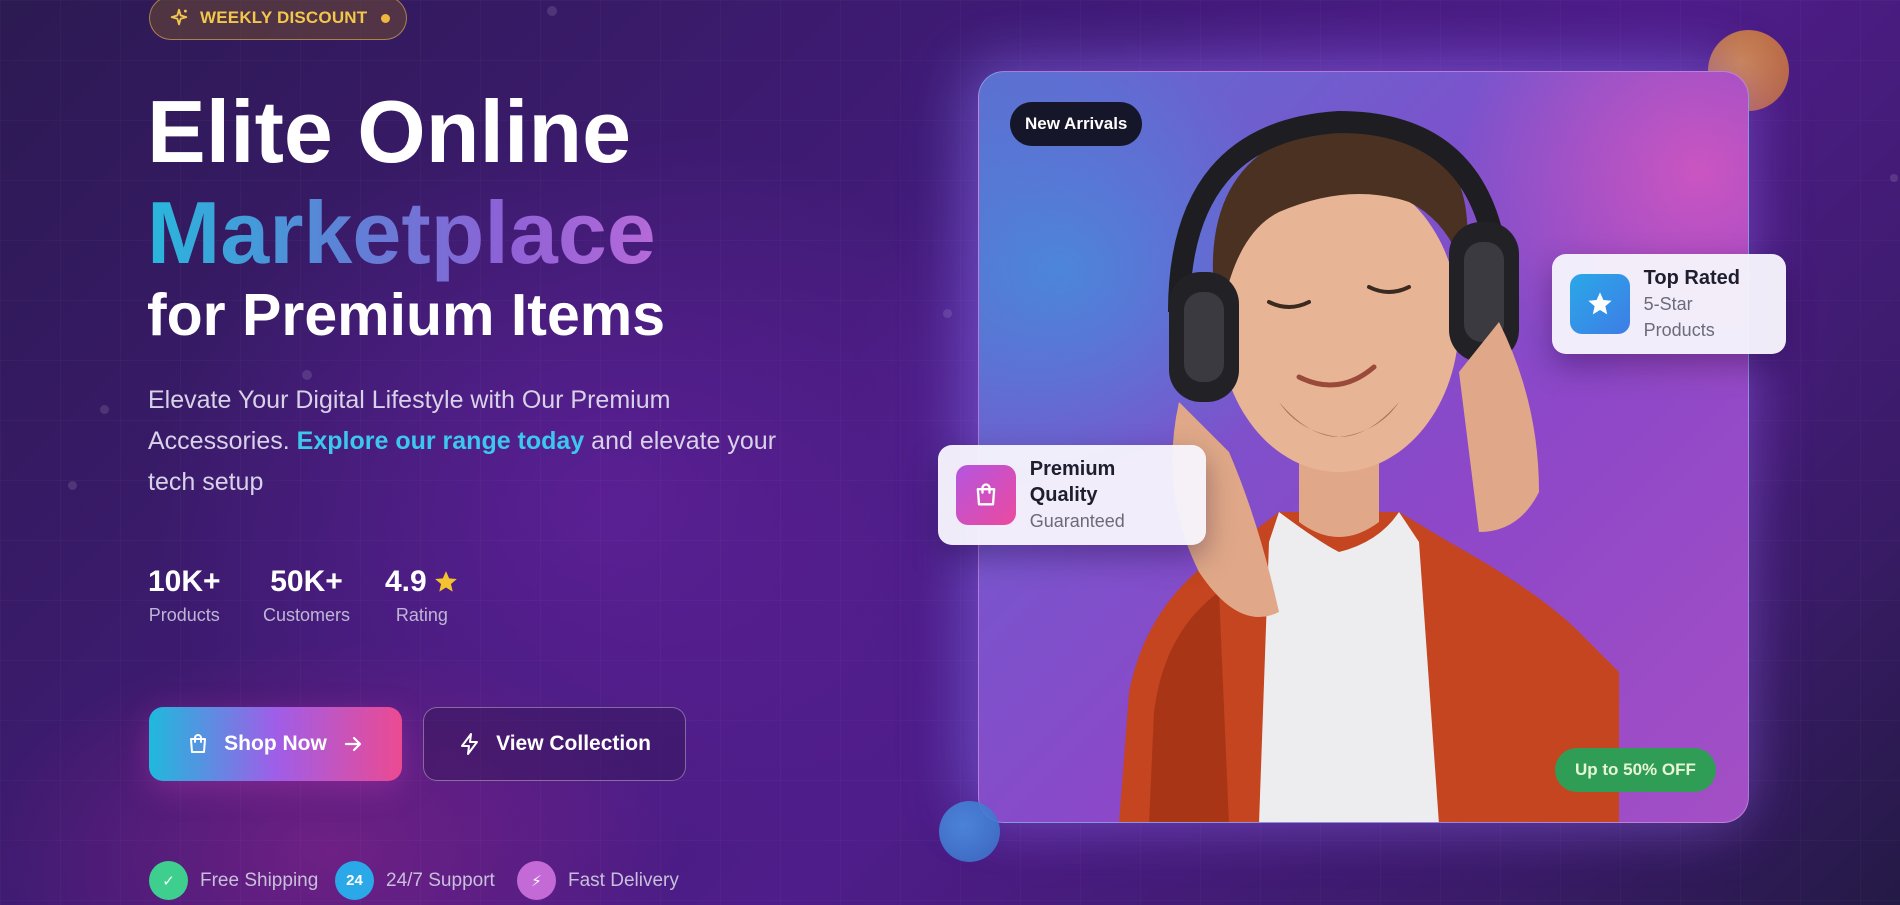  I want to click on stat-customers: 50K+ Customers, so click(306, 594).